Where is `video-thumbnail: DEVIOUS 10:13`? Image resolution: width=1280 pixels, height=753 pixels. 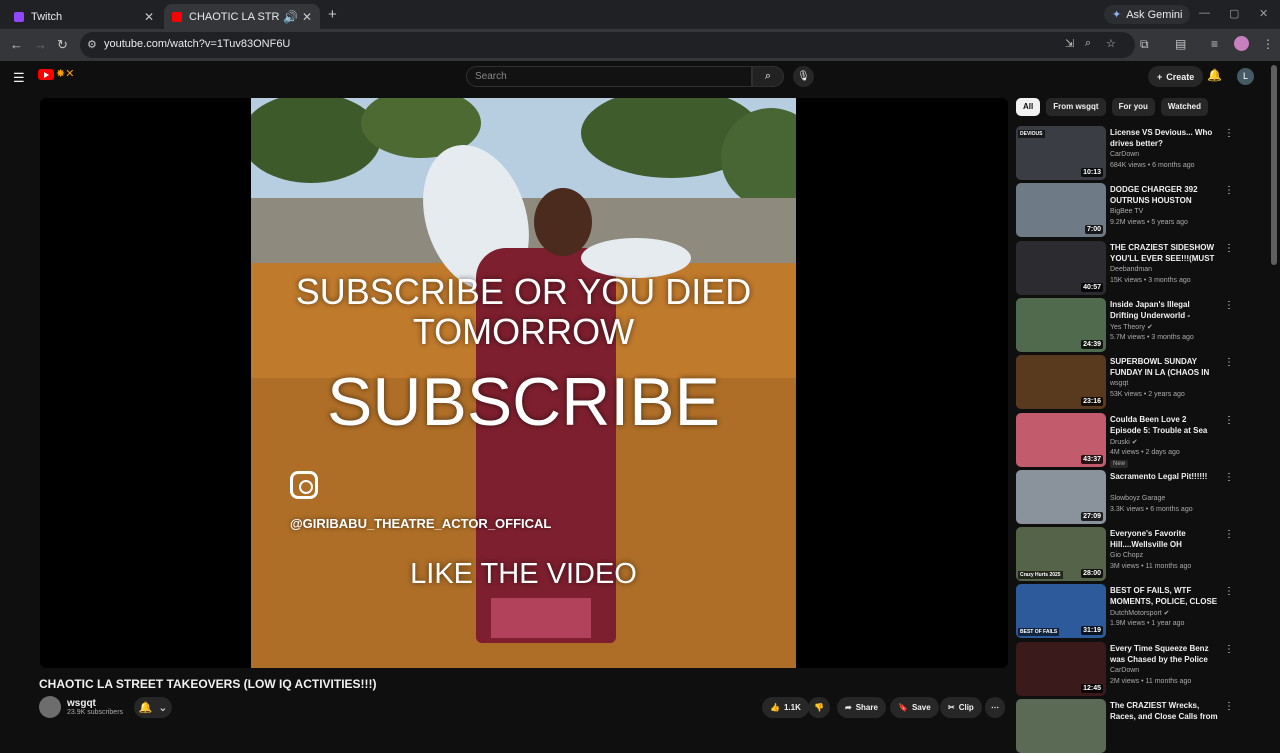 video-thumbnail: DEVIOUS 10:13 is located at coordinates (1061, 153).